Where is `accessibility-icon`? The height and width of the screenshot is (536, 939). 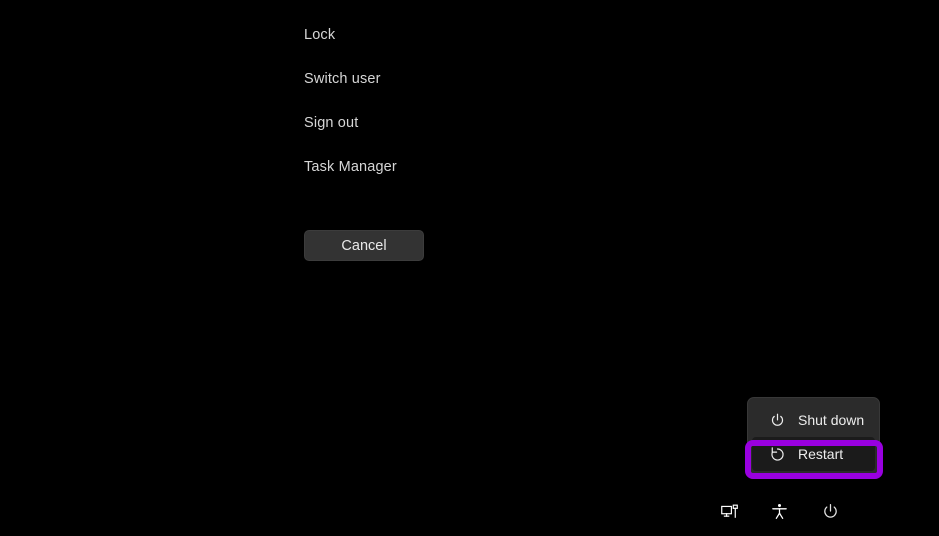 accessibility-icon is located at coordinates (780, 511).